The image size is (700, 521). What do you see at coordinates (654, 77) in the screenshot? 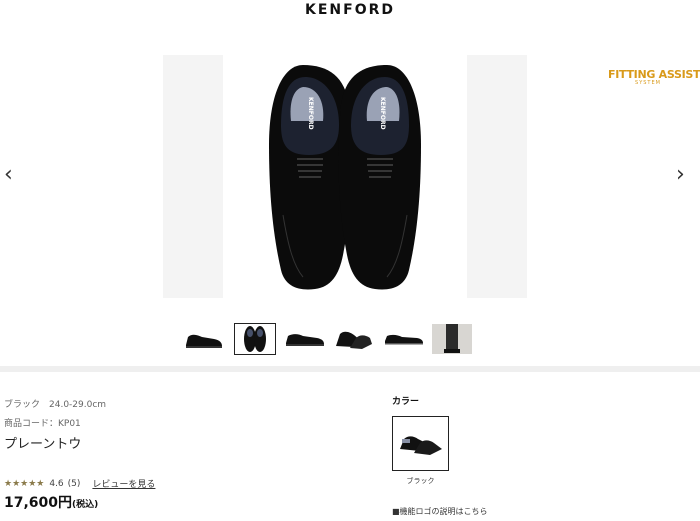
I see `fitting-assist-badge: FITTING ASSIST SYSTEM` at bounding box center [654, 77].